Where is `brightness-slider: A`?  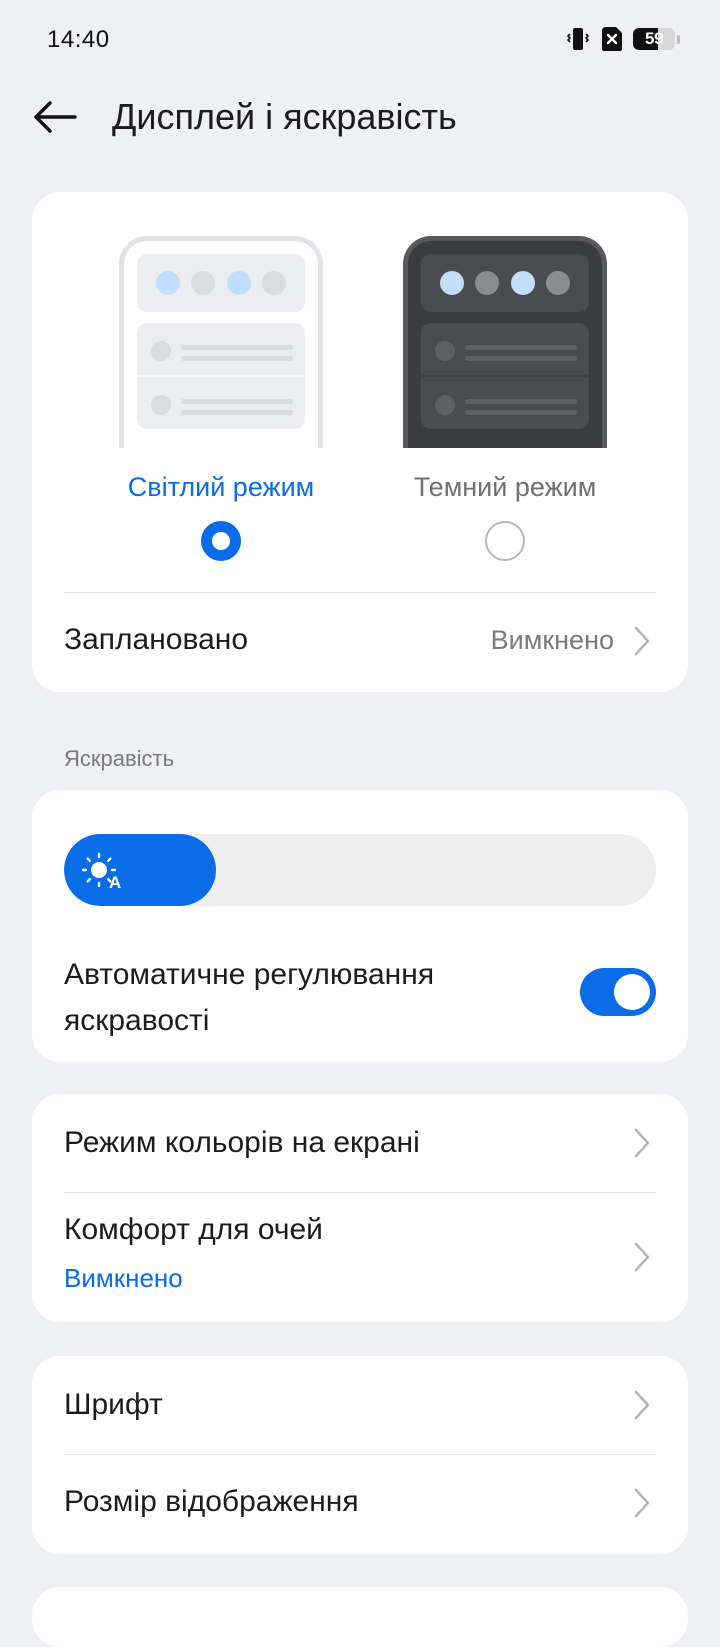
brightness-slider: A is located at coordinates (360, 870).